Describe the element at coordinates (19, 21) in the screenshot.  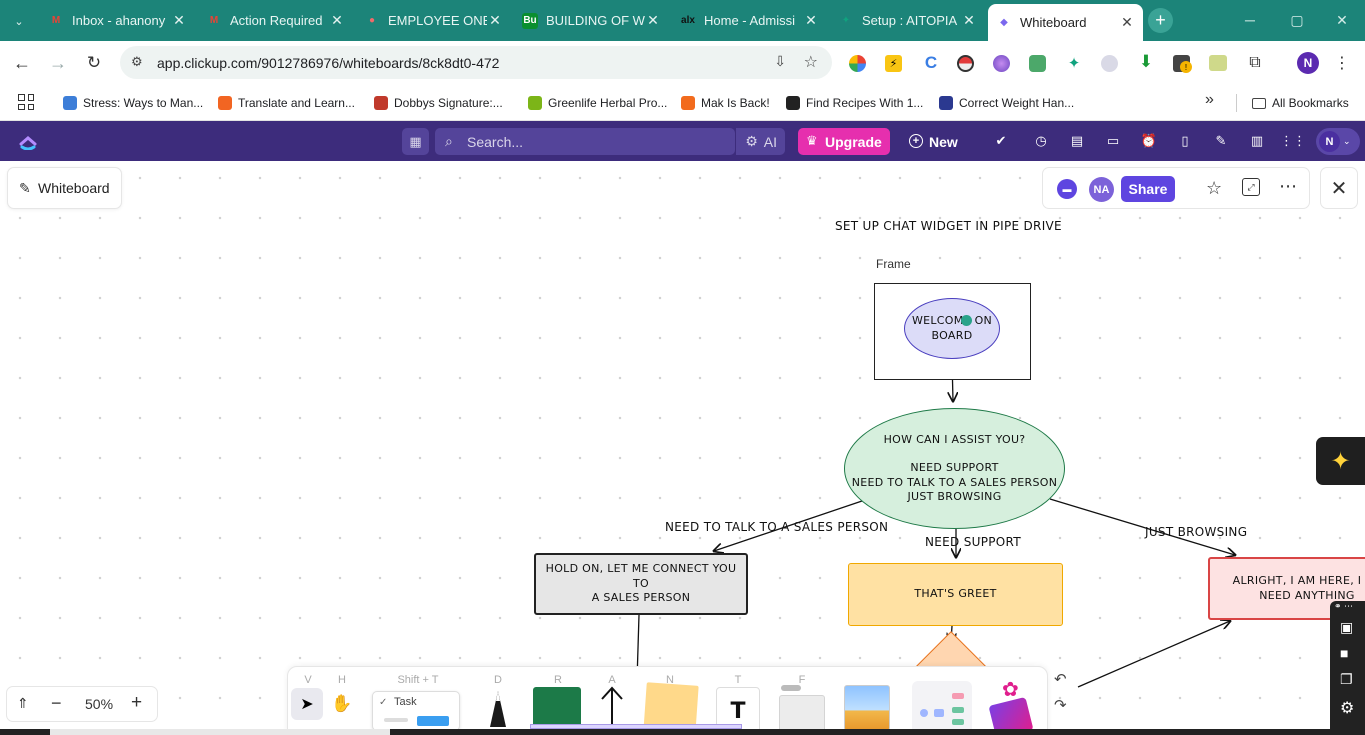
I see `tab-search-button: ⌄` at that location.